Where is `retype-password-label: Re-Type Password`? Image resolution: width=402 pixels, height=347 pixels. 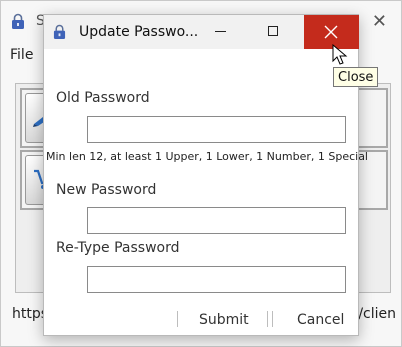
retype-password-label: Re-Type Password is located at coordinates (118, 248).